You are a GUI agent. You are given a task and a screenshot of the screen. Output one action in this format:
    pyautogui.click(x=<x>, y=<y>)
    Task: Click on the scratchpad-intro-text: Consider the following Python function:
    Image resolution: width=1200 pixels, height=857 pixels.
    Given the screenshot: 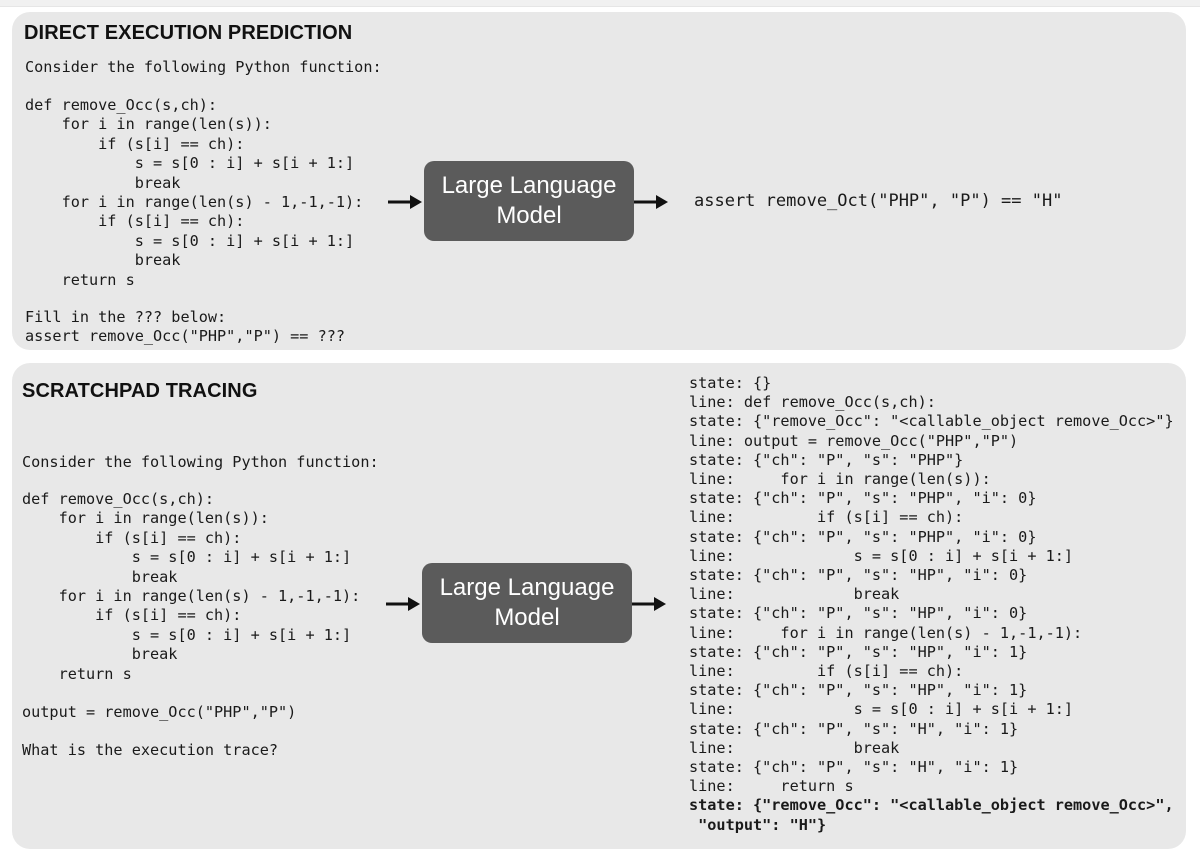 What is the action you would take?
    pyautogui.click(x=200, y=462)
    